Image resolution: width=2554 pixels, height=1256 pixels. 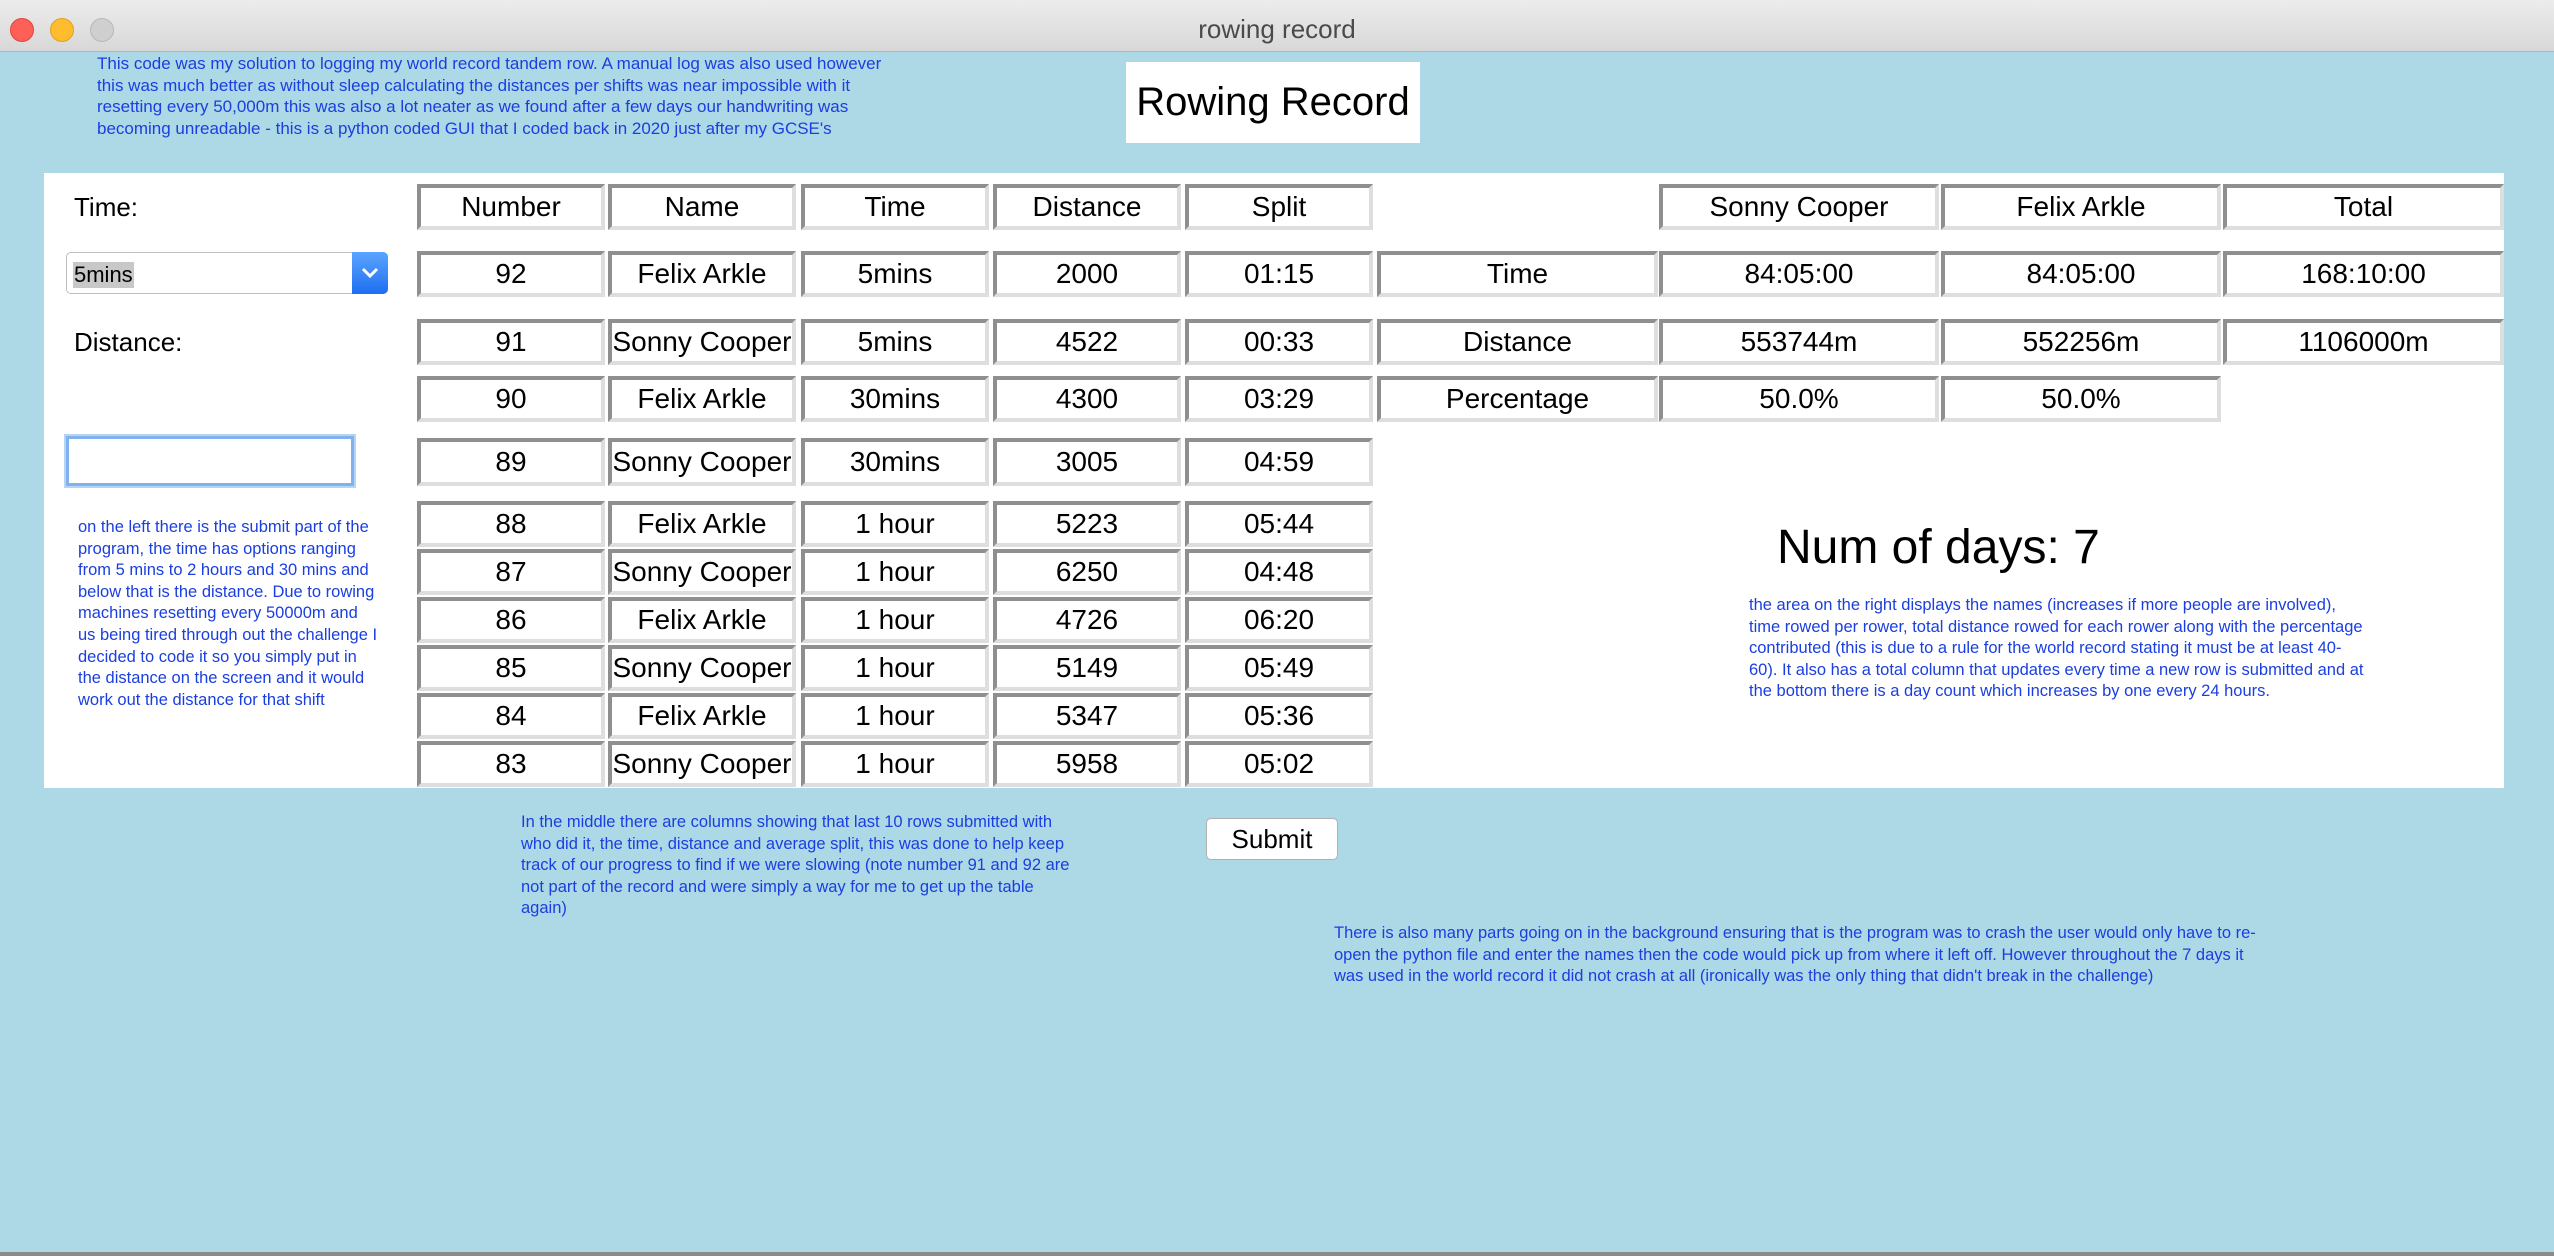 I want to click on window-titlebar: rowing record, so click(x=1277, y=26).